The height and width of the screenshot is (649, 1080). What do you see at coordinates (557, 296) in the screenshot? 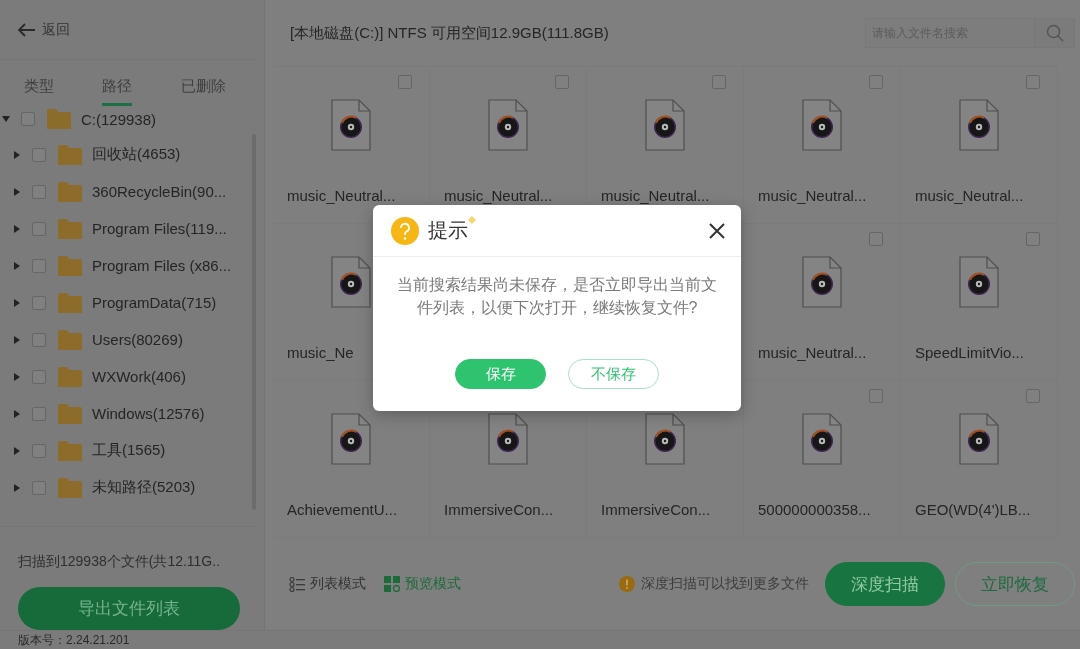
I see `dialog-message: 当前搜索结果尚未保存，是否立即导出当前文件列表，以便下次打开，继续恢复文件?` at bounding box center [557, 296].